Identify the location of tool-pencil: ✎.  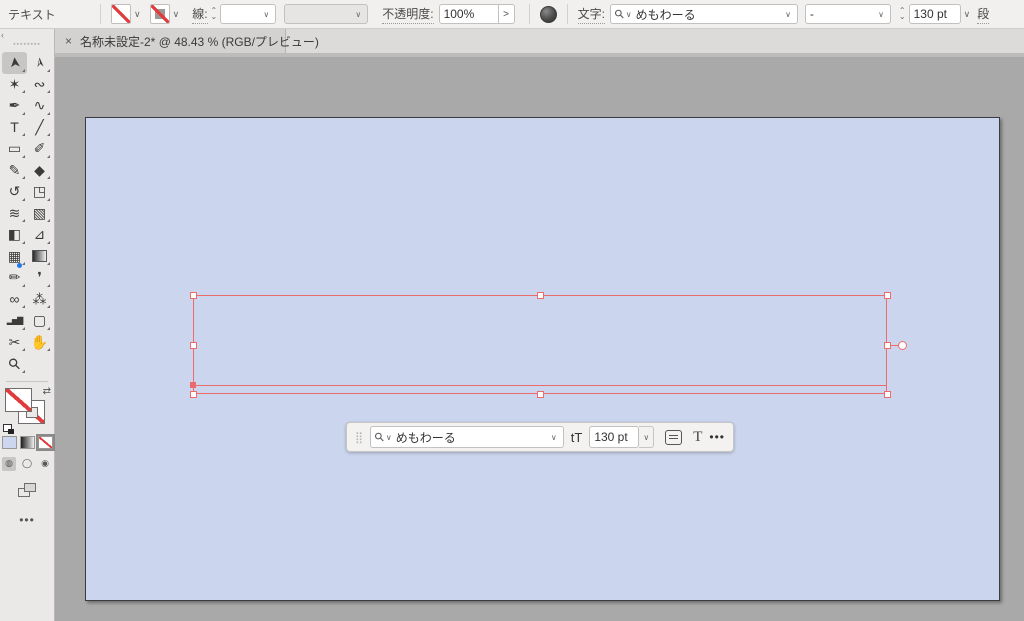
(14, 171).